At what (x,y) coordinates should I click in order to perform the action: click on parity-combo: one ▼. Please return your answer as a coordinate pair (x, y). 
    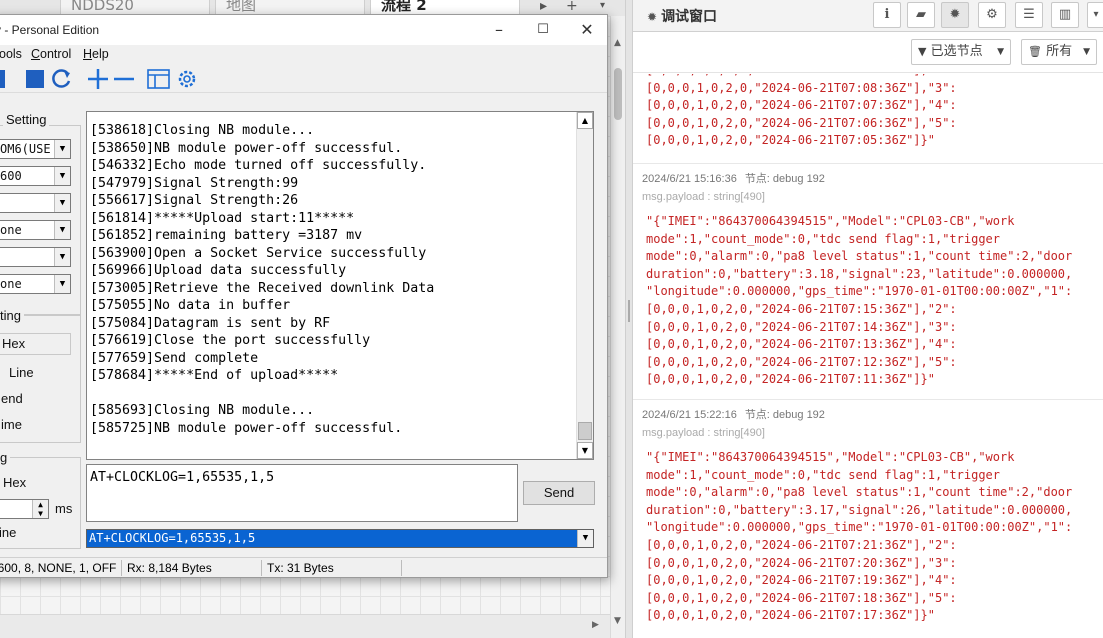
    Looking at the image, I should click on (35, 230).